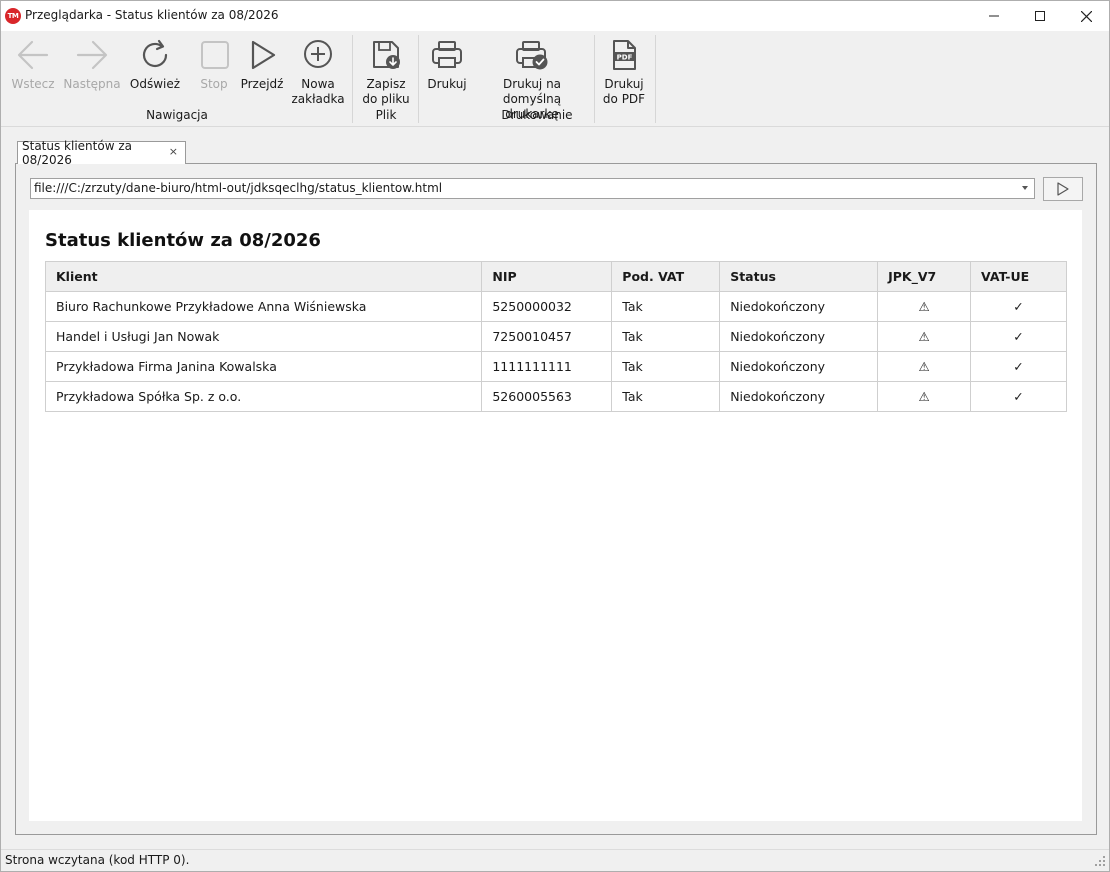 The height and width of the screenshot is (872, 1110). What do you see at coordinates (447, 84) in the screenshot?
I see `print-label: Drukuj` at bounding box center [447, 84].